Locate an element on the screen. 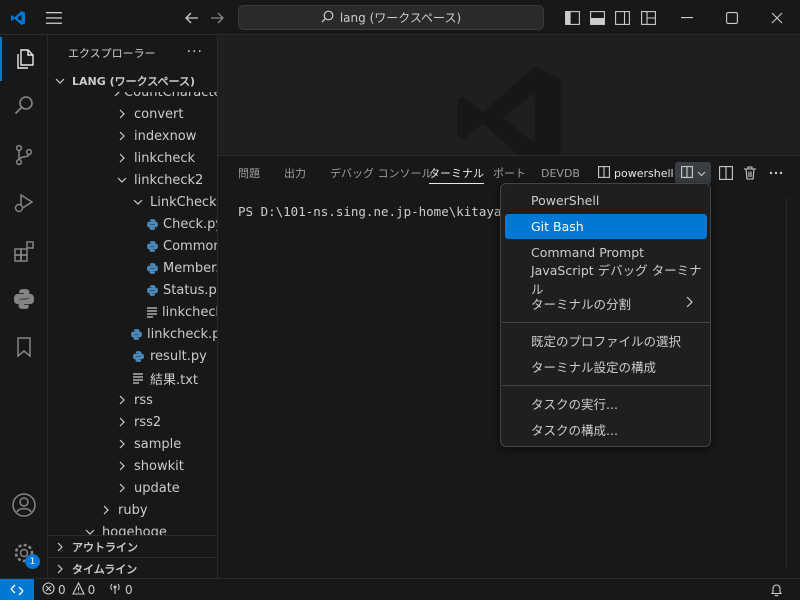  menu-item-configure-terminal-settings: ターミナル設定の構成 is located at coordinates (606, 366).